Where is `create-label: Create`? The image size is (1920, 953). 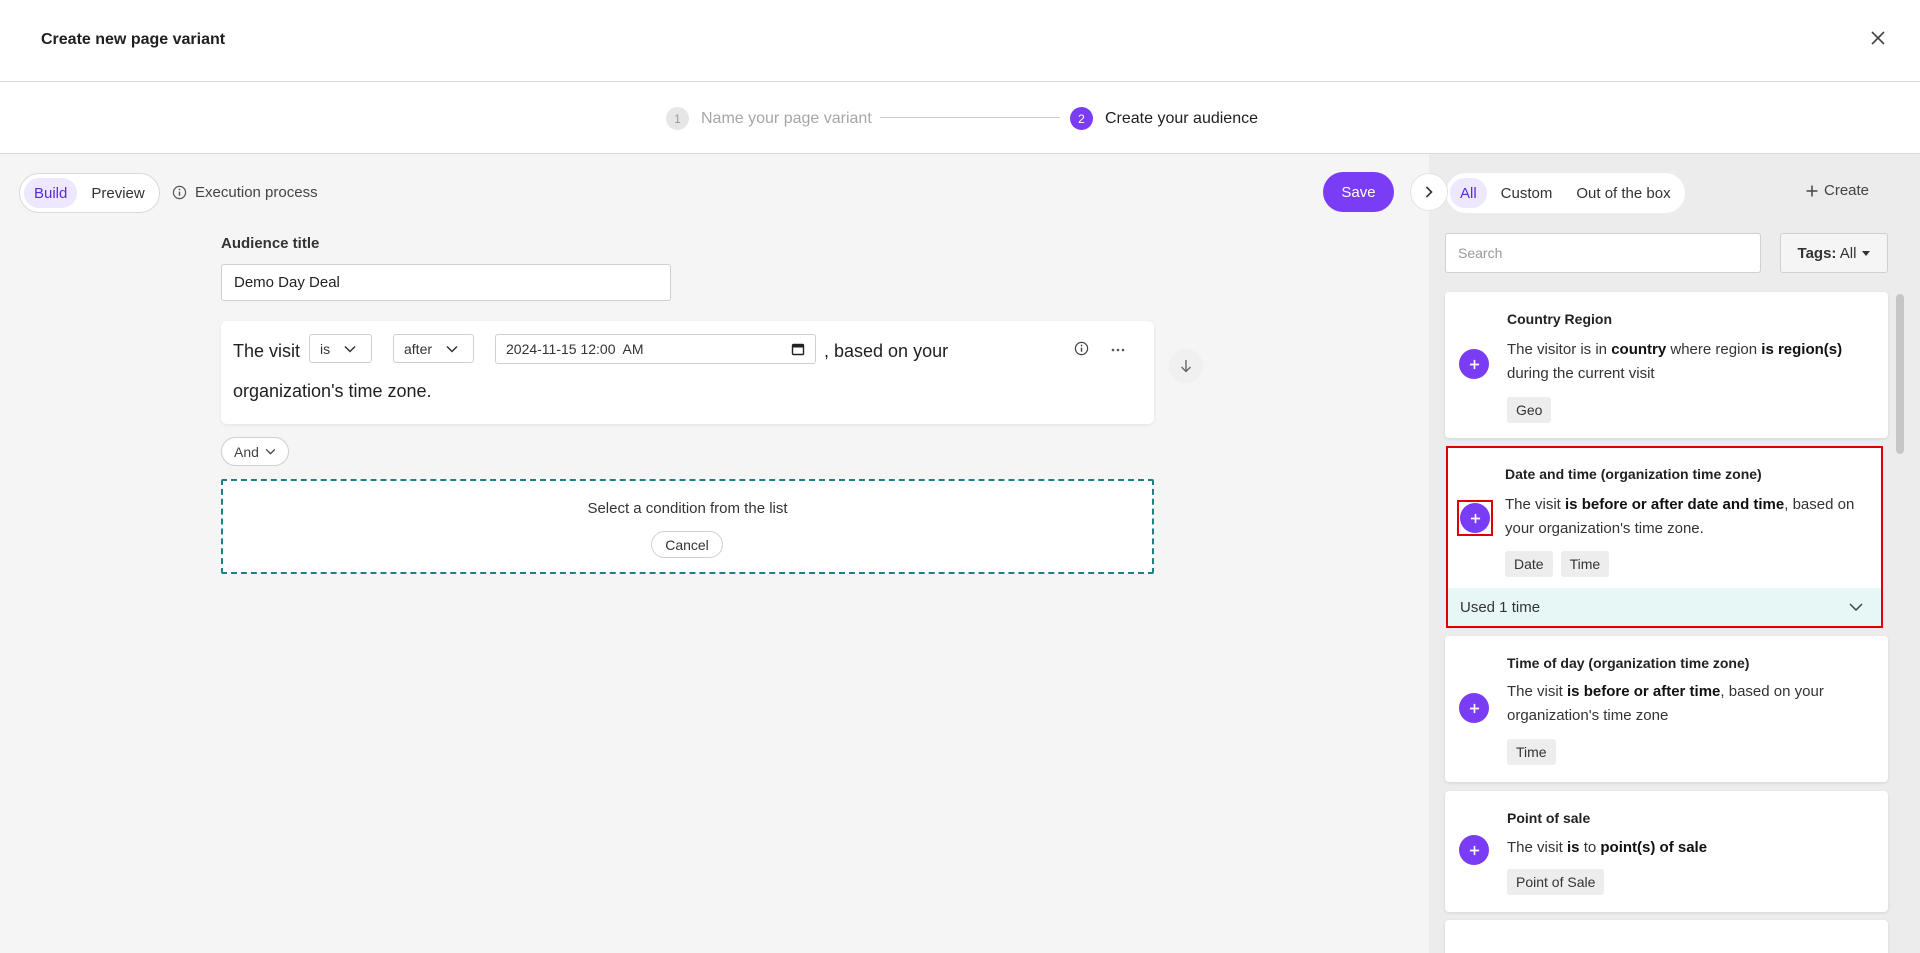 create-label: Create is located at coordinates (1847, 190).